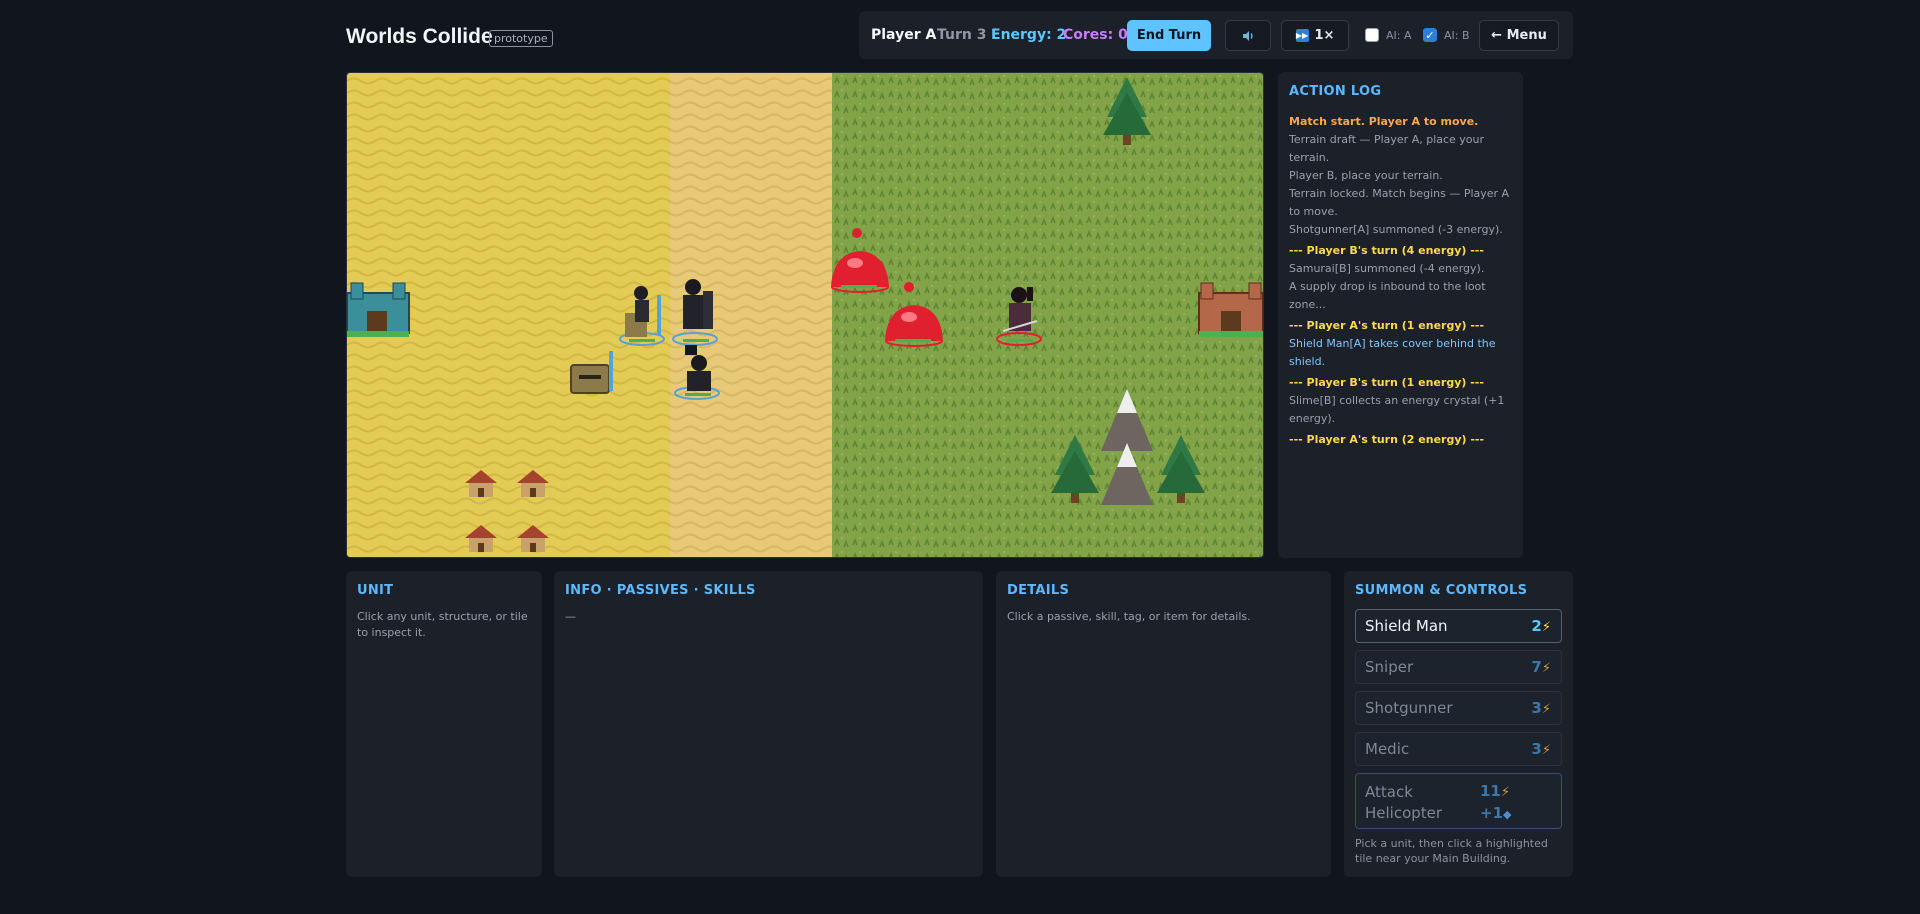 This screenshot has height=914, width=1920. Describe the element at coordinates (1457, 35) in the screenshot. I see `ai-b-label: AI: B` at that location.